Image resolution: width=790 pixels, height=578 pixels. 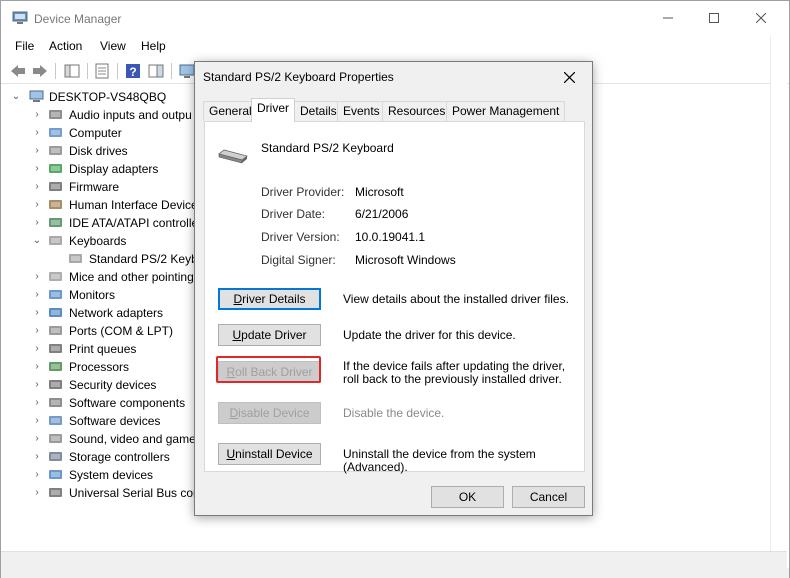 What do you see at coordinates (506, 111) in the screenshot?
I see `tab-power-management: Power Management` at bounding box center [506, 111].